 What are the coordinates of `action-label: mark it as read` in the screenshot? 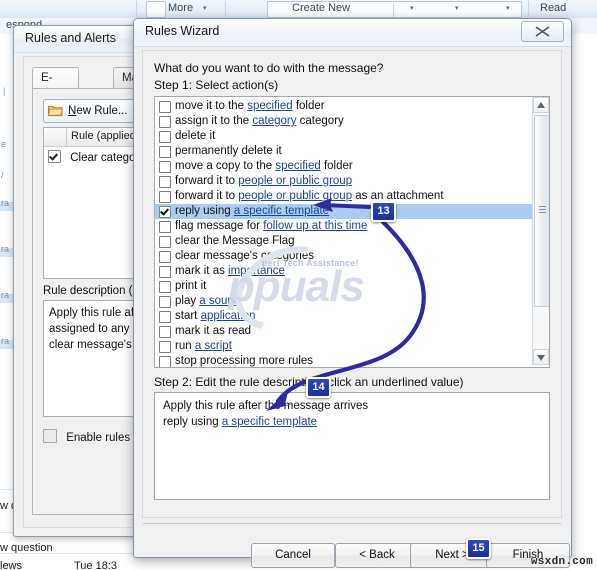 It's located at (213, 331).